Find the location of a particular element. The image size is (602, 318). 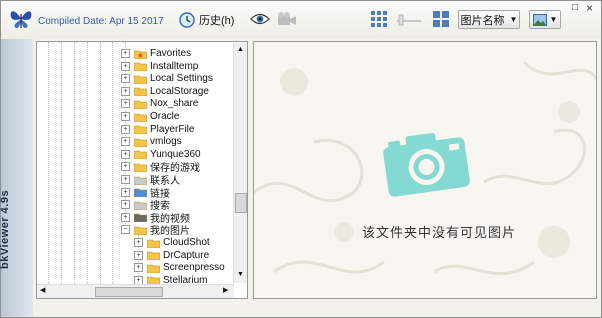

view-mode-dropdown: ▼ is located at coordinates (545, 19).